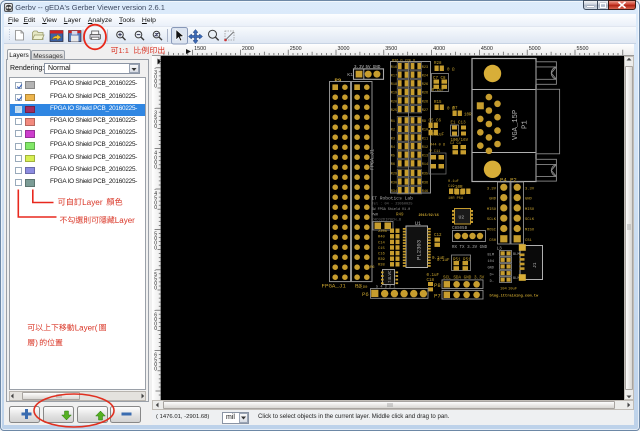  I want to click on svg-text: P6, so click(365, 294).